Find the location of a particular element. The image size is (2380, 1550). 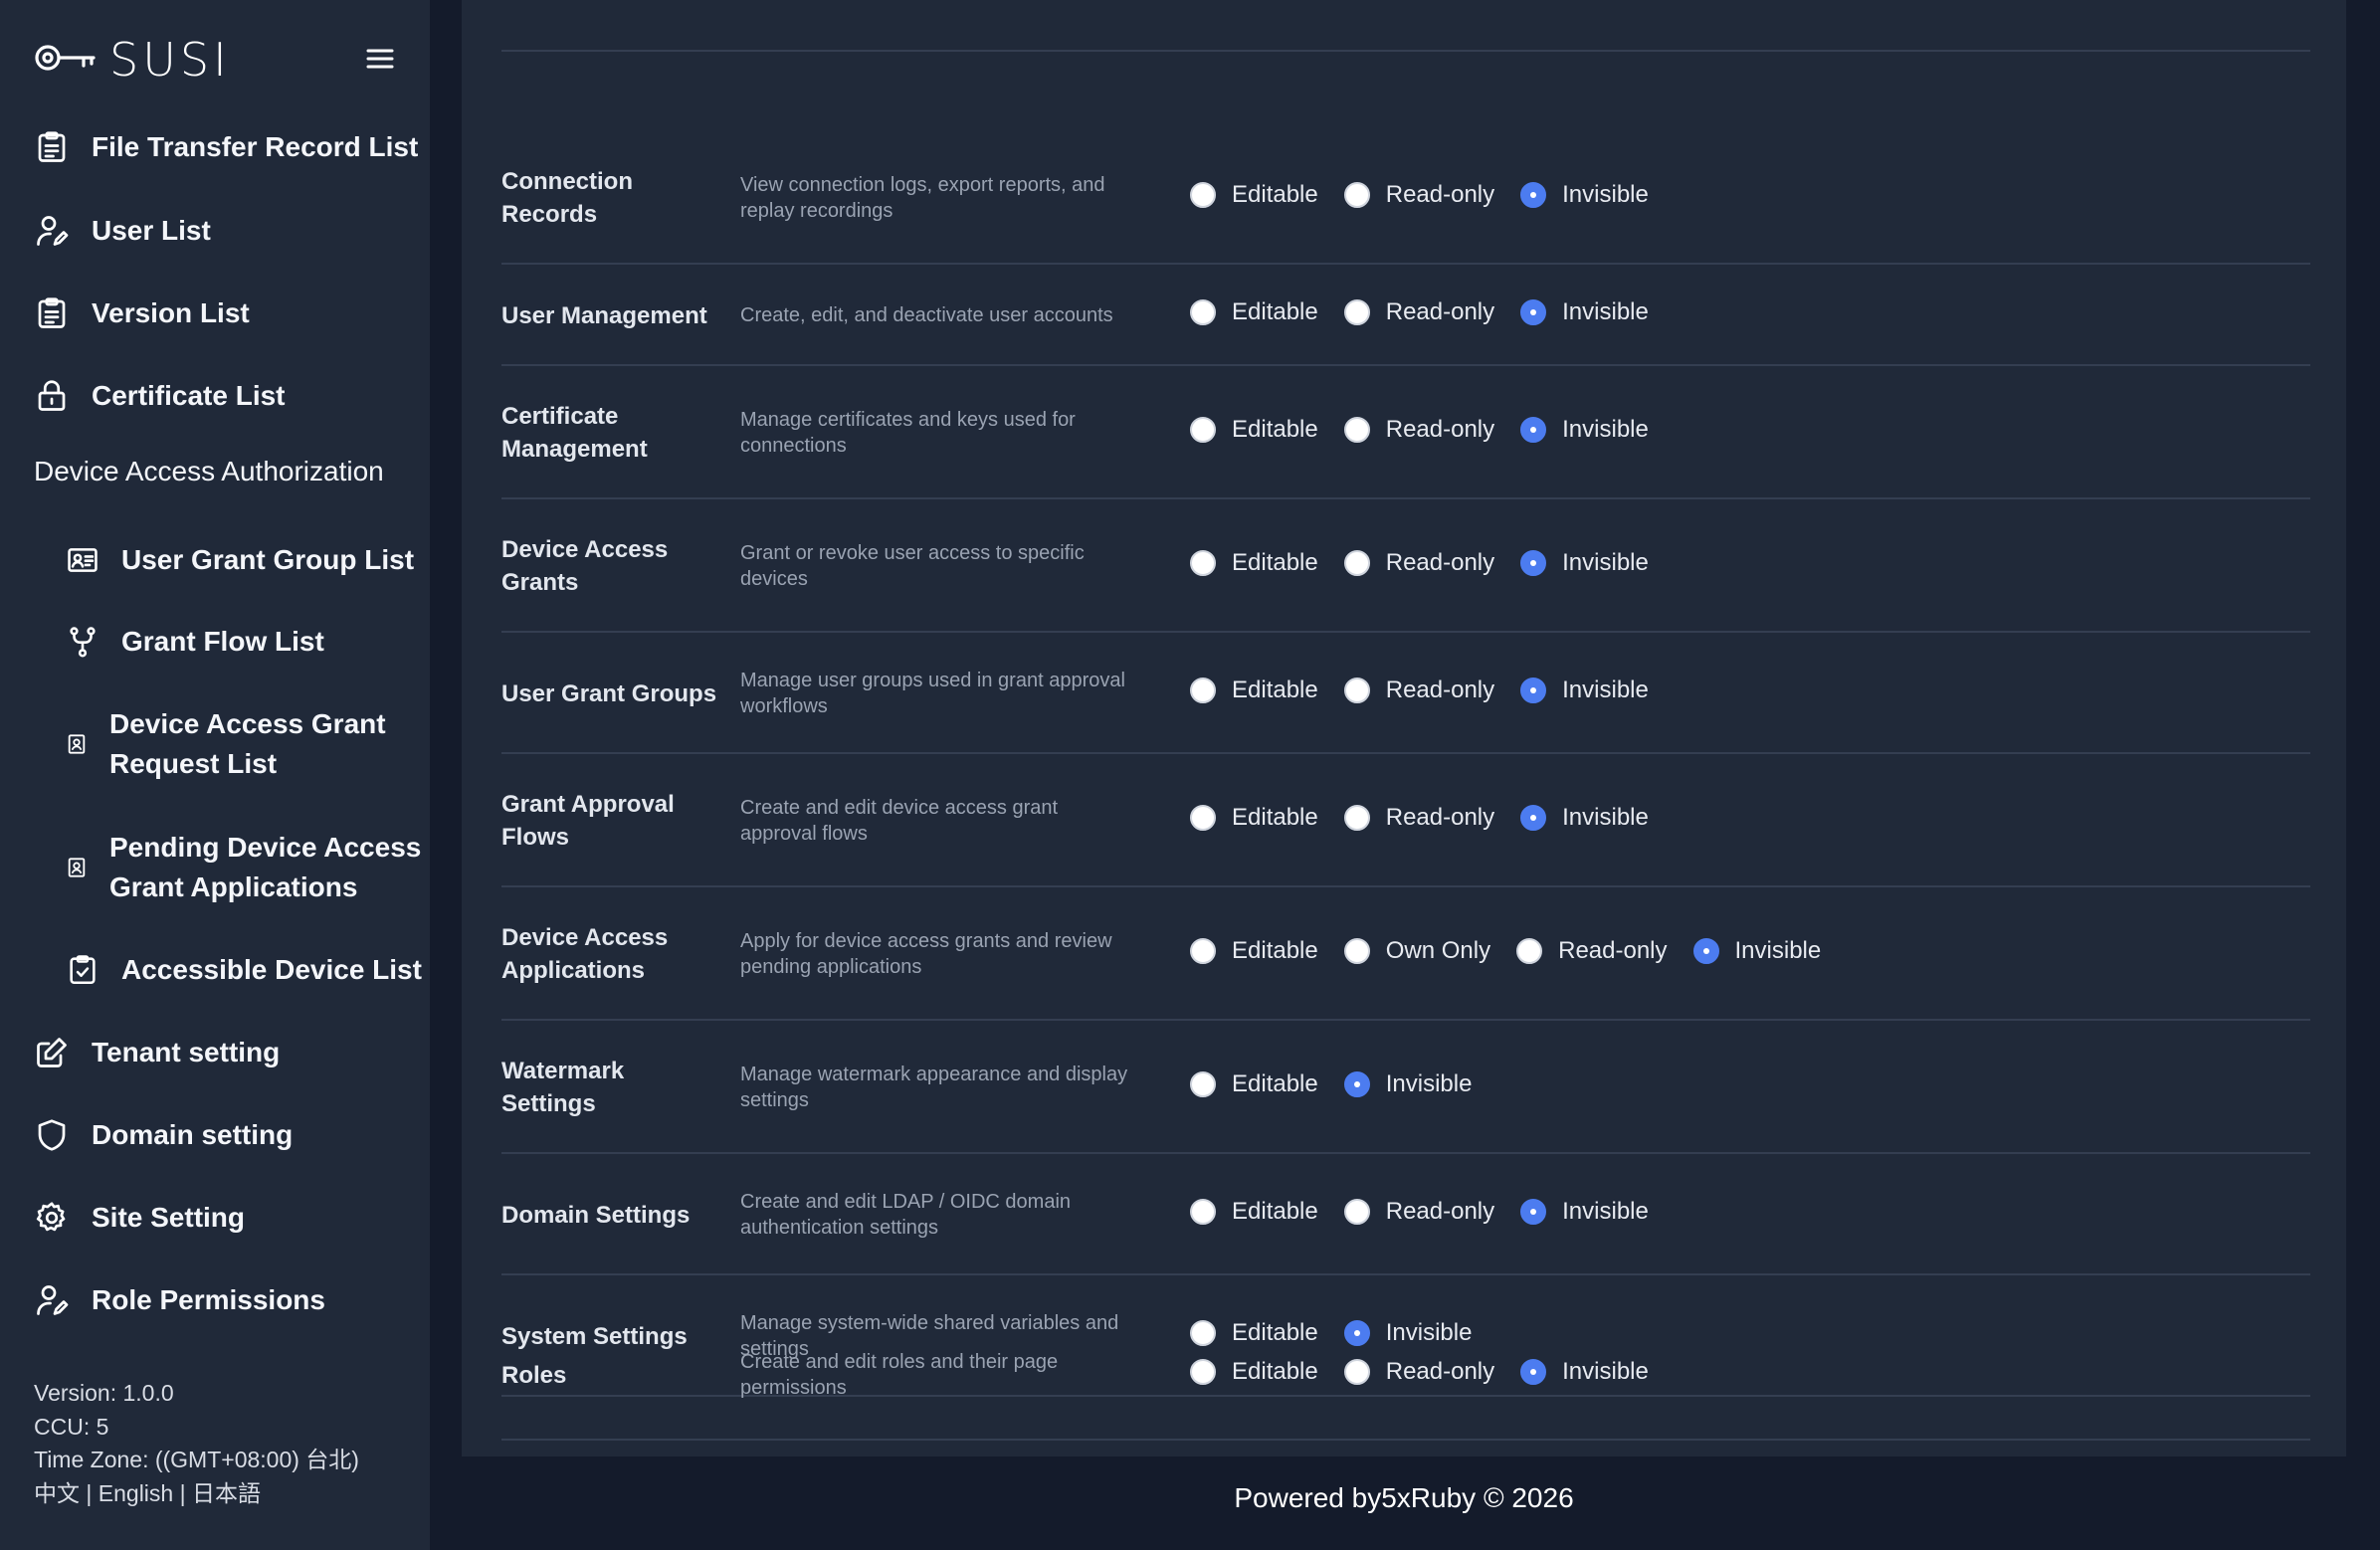

sidebar-item-version-list: Version List is located at coordinates (142, 312).